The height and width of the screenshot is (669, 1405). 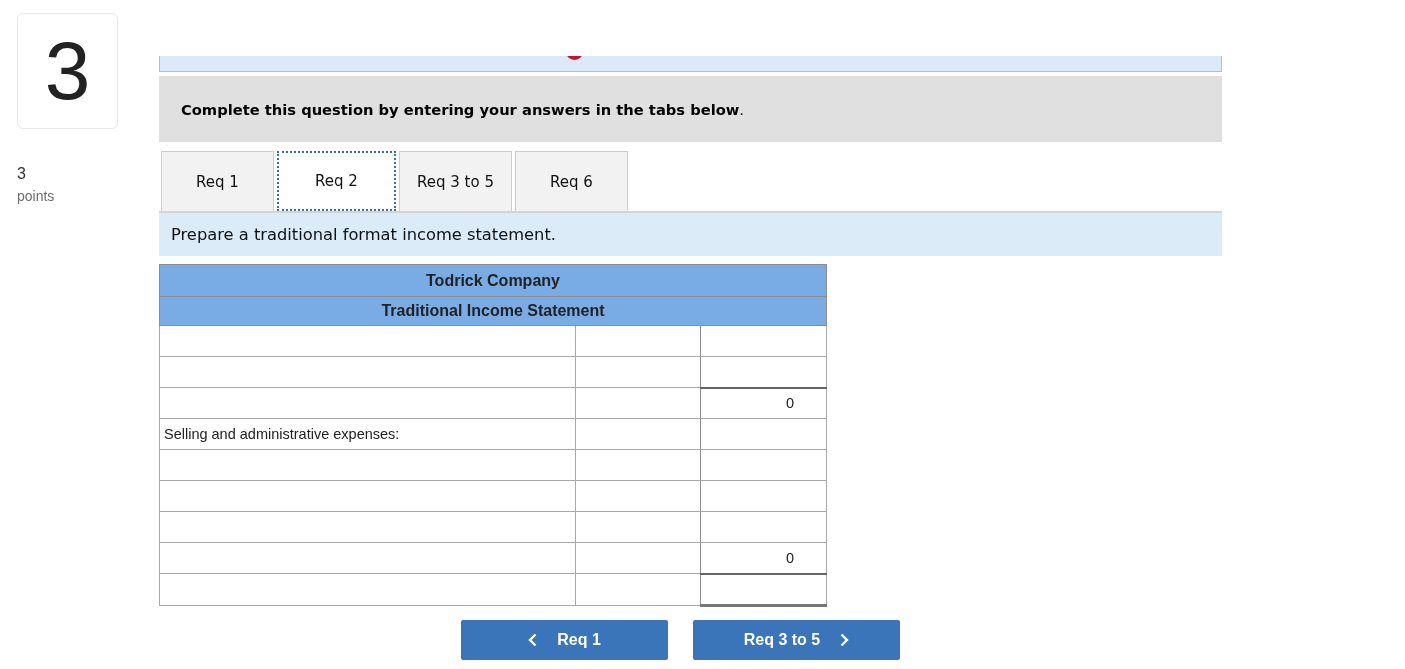 I want to click on chevron-right-icon, so click(x=845, y=639).